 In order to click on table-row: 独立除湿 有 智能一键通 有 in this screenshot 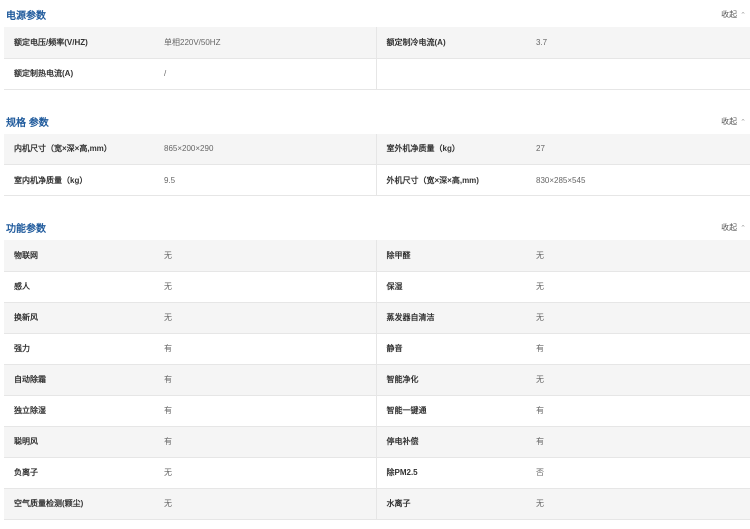, I will do `click(377, 411)`.